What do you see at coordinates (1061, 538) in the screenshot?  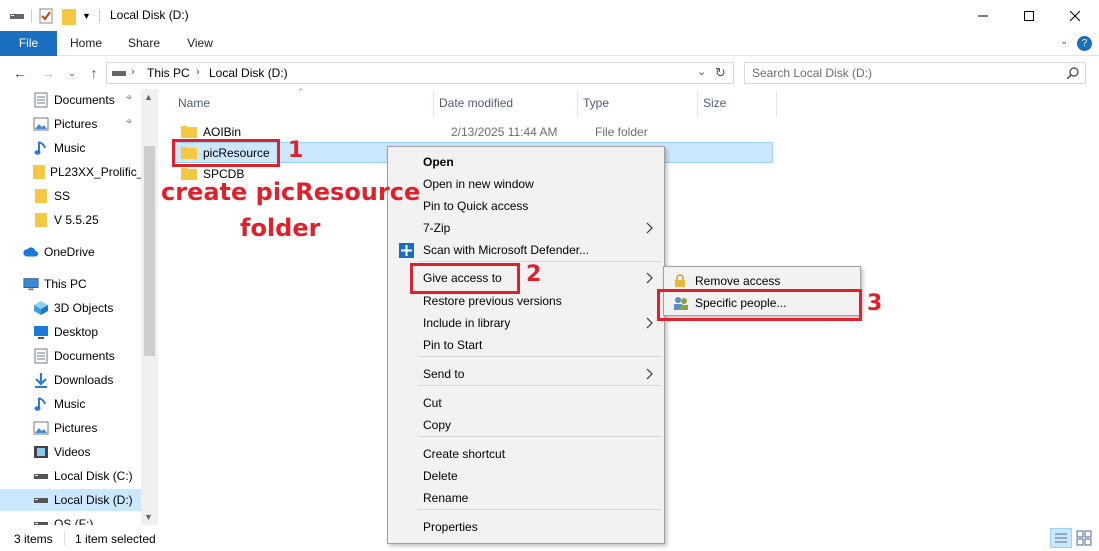 I see `details-view-icon` at bounding box center [1061, 538].